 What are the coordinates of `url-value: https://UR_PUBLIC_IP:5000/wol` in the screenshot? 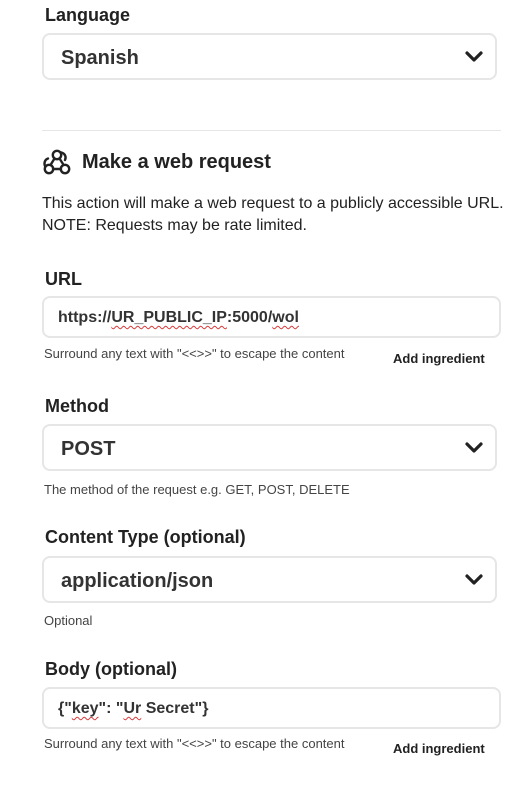 It's located at (178, 318).